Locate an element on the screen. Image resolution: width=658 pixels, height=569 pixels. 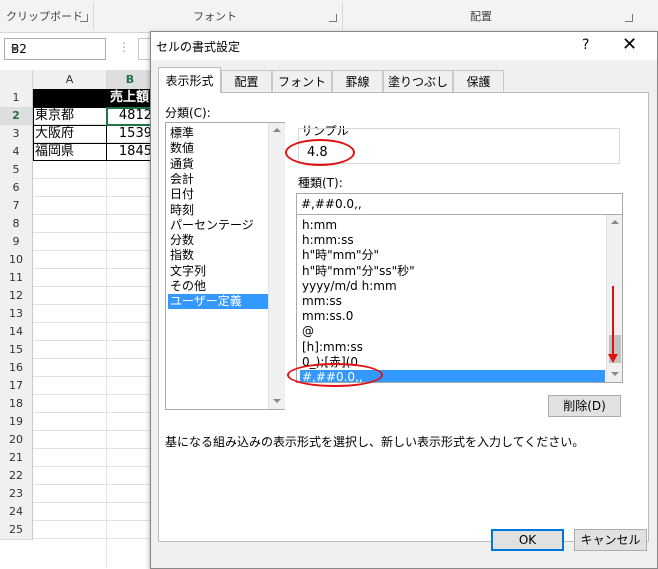
cell-a1 is located at coordinates (70, 98).